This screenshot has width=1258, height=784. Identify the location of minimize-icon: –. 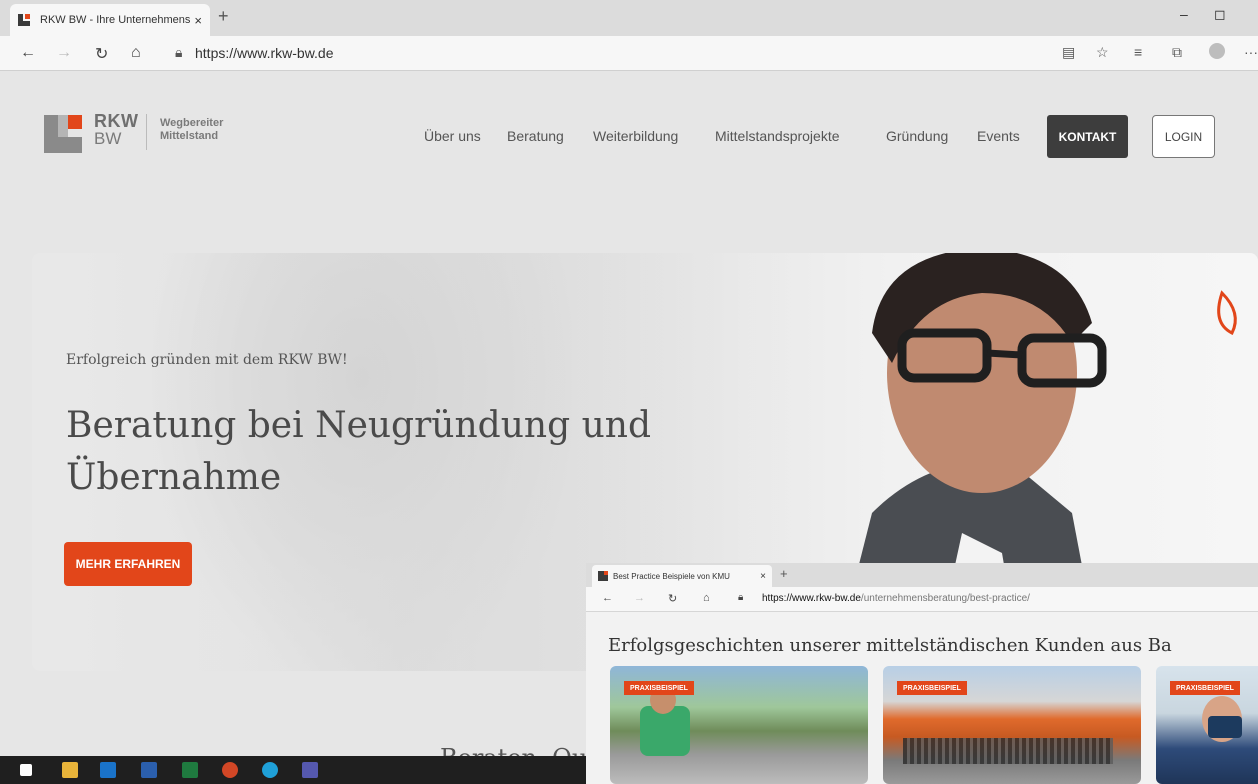
(1184, 14).